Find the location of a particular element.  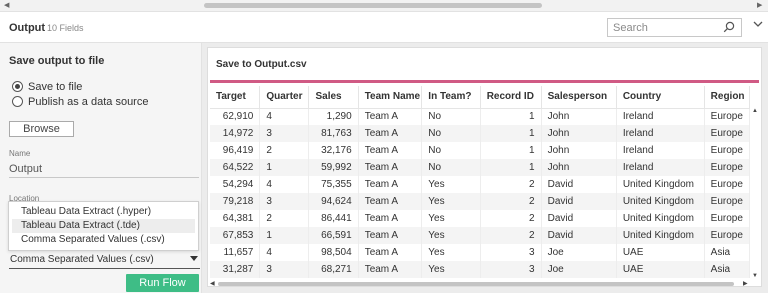

table-cell: 68,271 is located at coordinates (333, 269).